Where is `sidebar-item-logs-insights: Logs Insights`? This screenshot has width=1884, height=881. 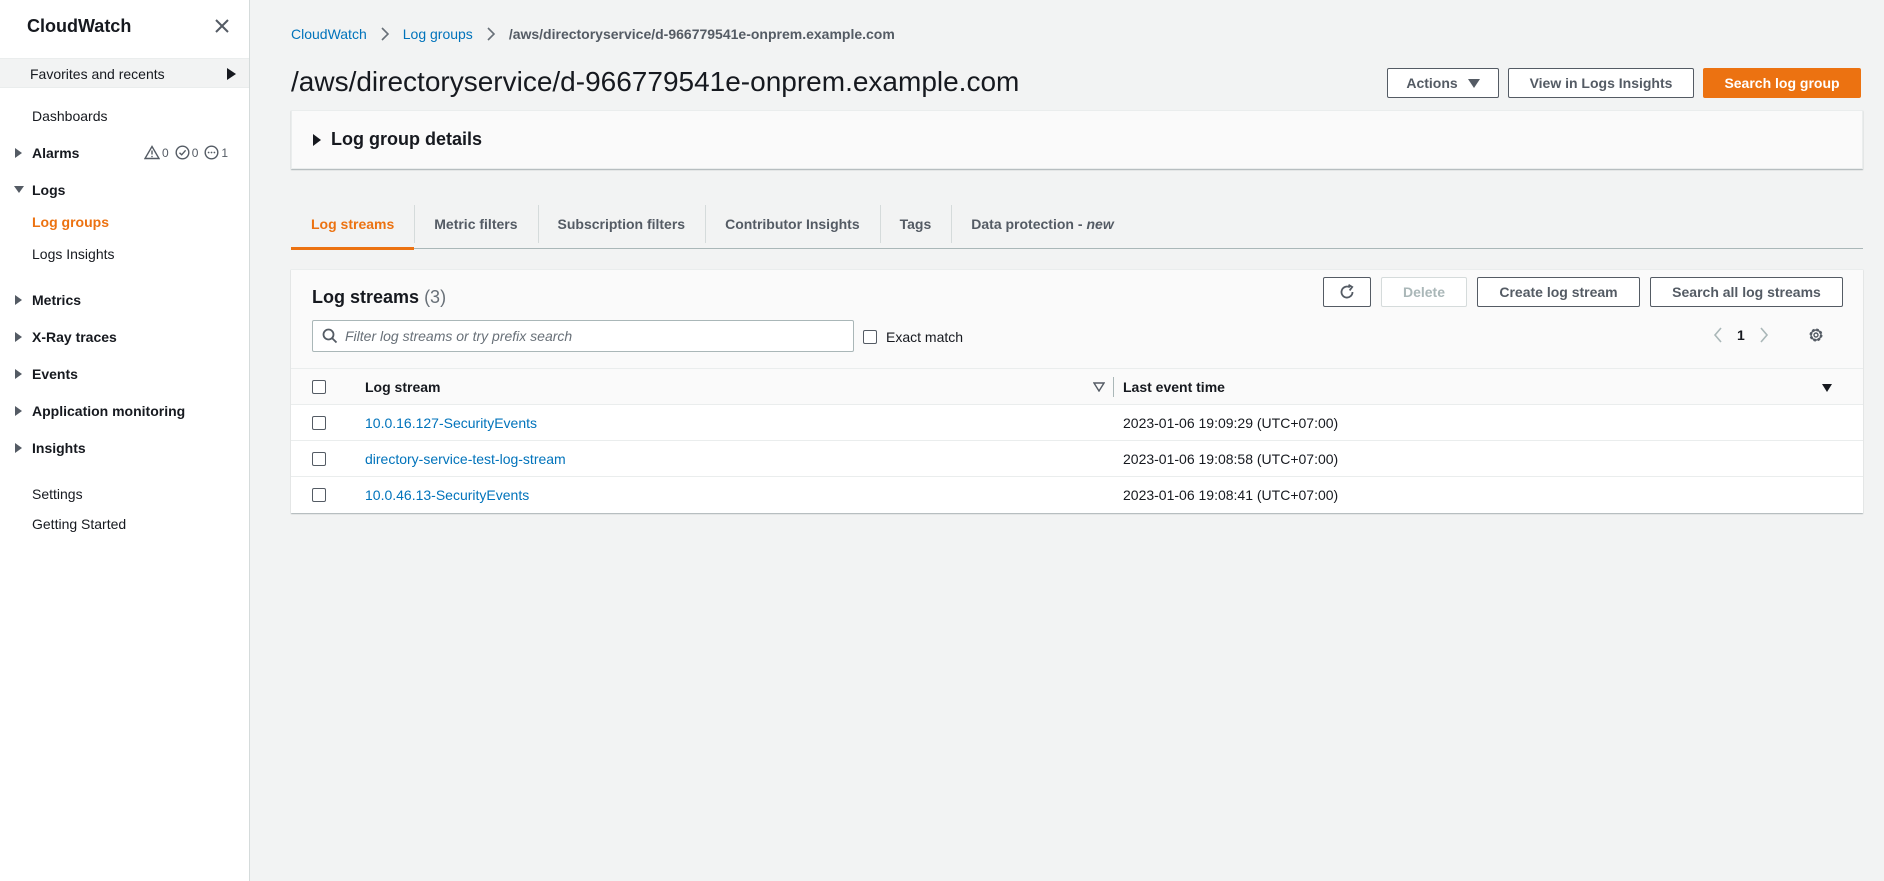 sidebar-item-logs-insights: Logs Insights is located at coordinates (73, 254).